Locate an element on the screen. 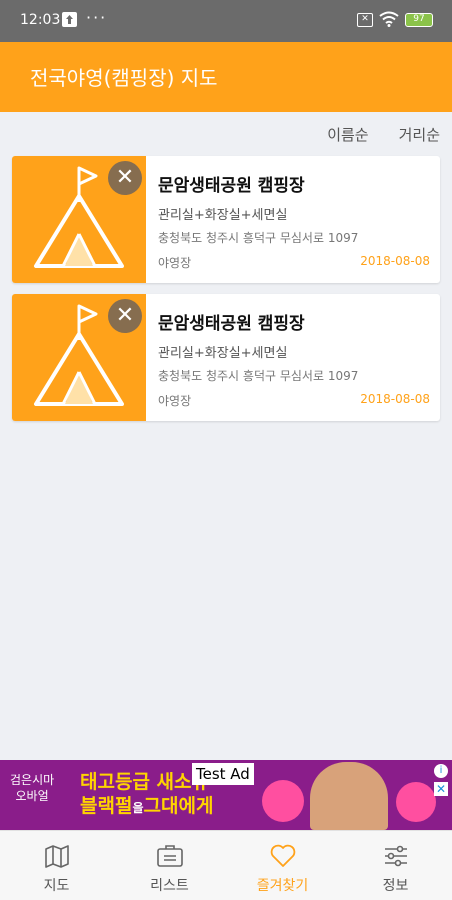 The width and height of the screenshot is (452, 900). tab-list-label: 리스트 is located at coordinates (169, 886).